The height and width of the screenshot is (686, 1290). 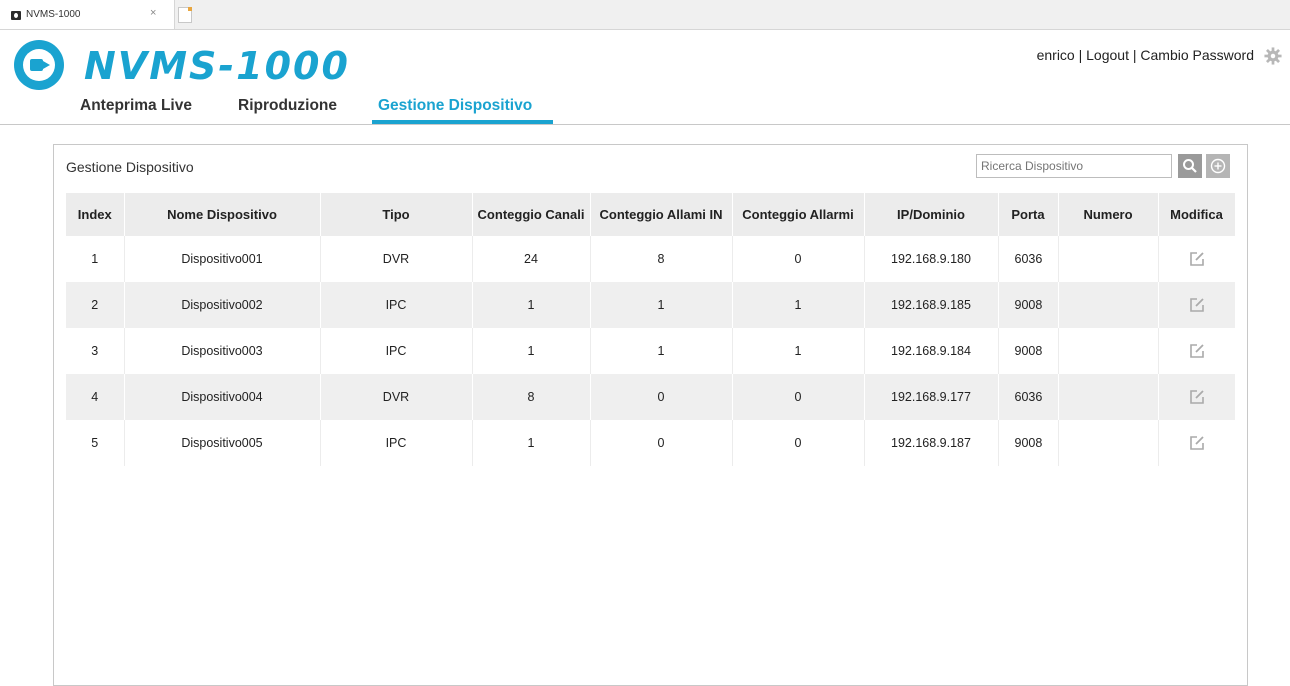 What do you see at coordinates (531, 397) in the screenshot?
I see `cell-channel-count: 8` at bounding box center [531, 397].